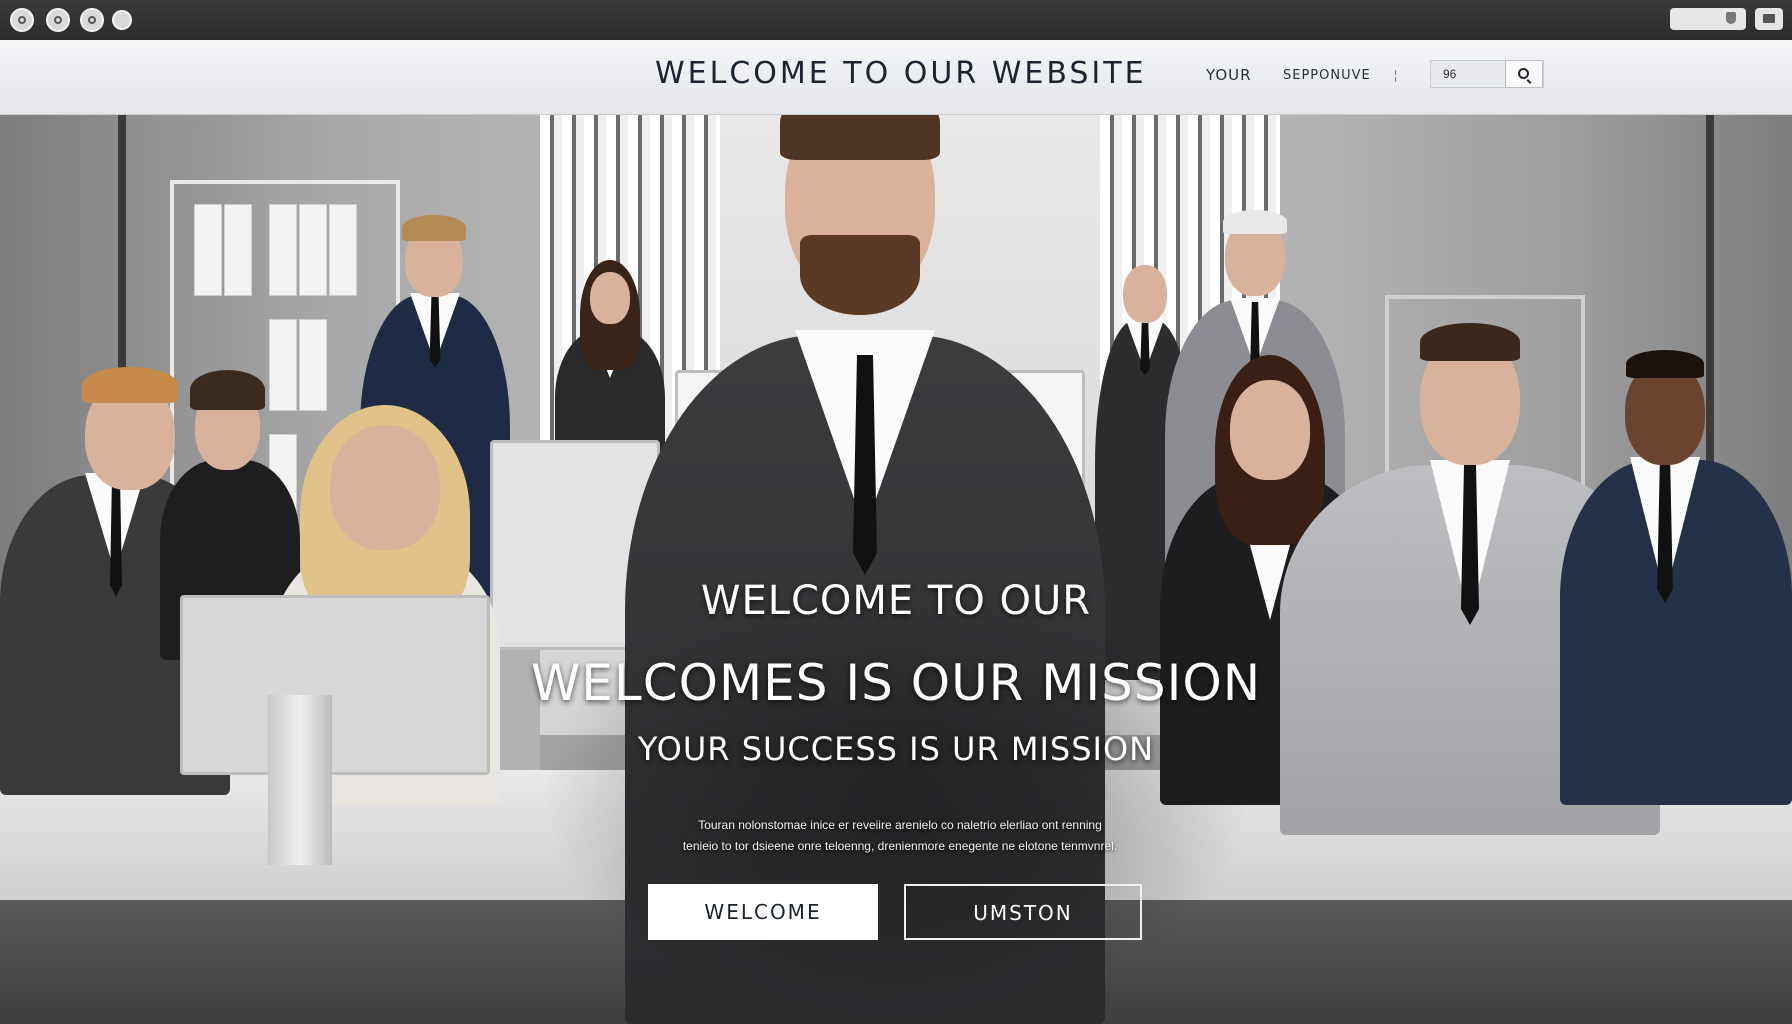 This screenshot has width=1792, height=1024. I want to click on browser-chrome, so click(896, 20).